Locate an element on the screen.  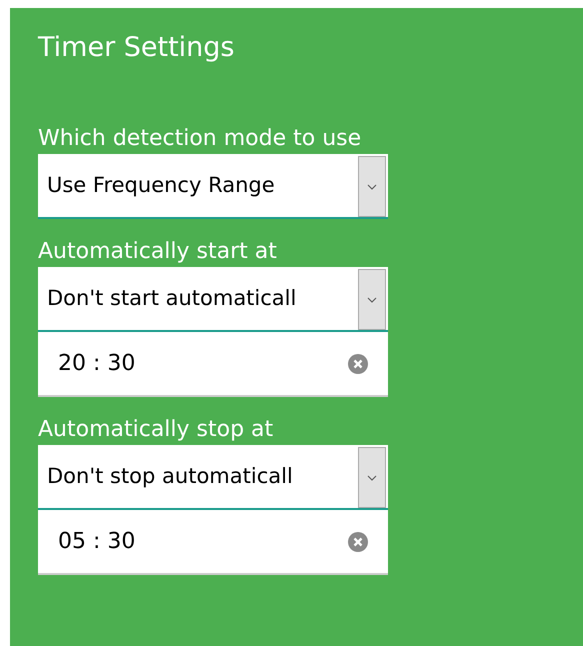
dropdown: Don't start automaticall is located at coordinates (213, 299).